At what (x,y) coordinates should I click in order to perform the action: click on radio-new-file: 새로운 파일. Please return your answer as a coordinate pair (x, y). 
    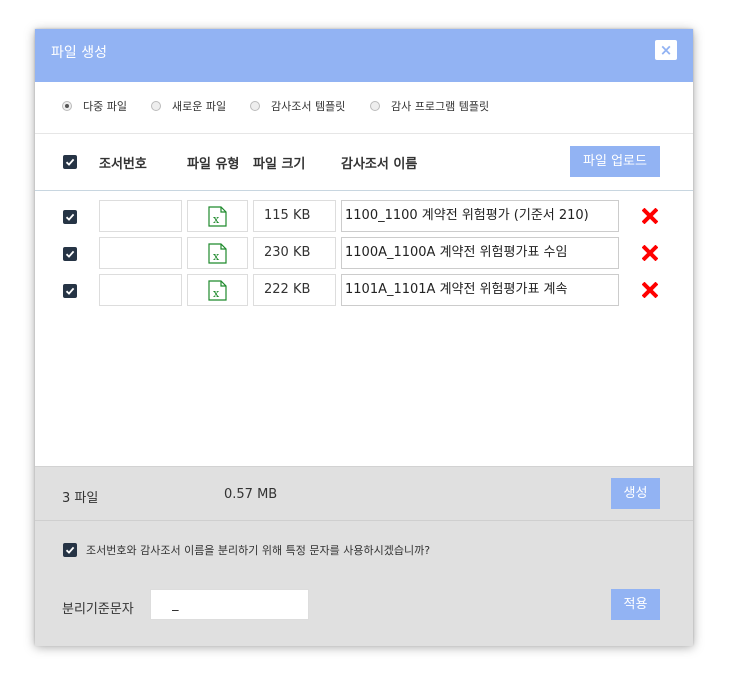
    Looking at the image, I should click on (188, 106).